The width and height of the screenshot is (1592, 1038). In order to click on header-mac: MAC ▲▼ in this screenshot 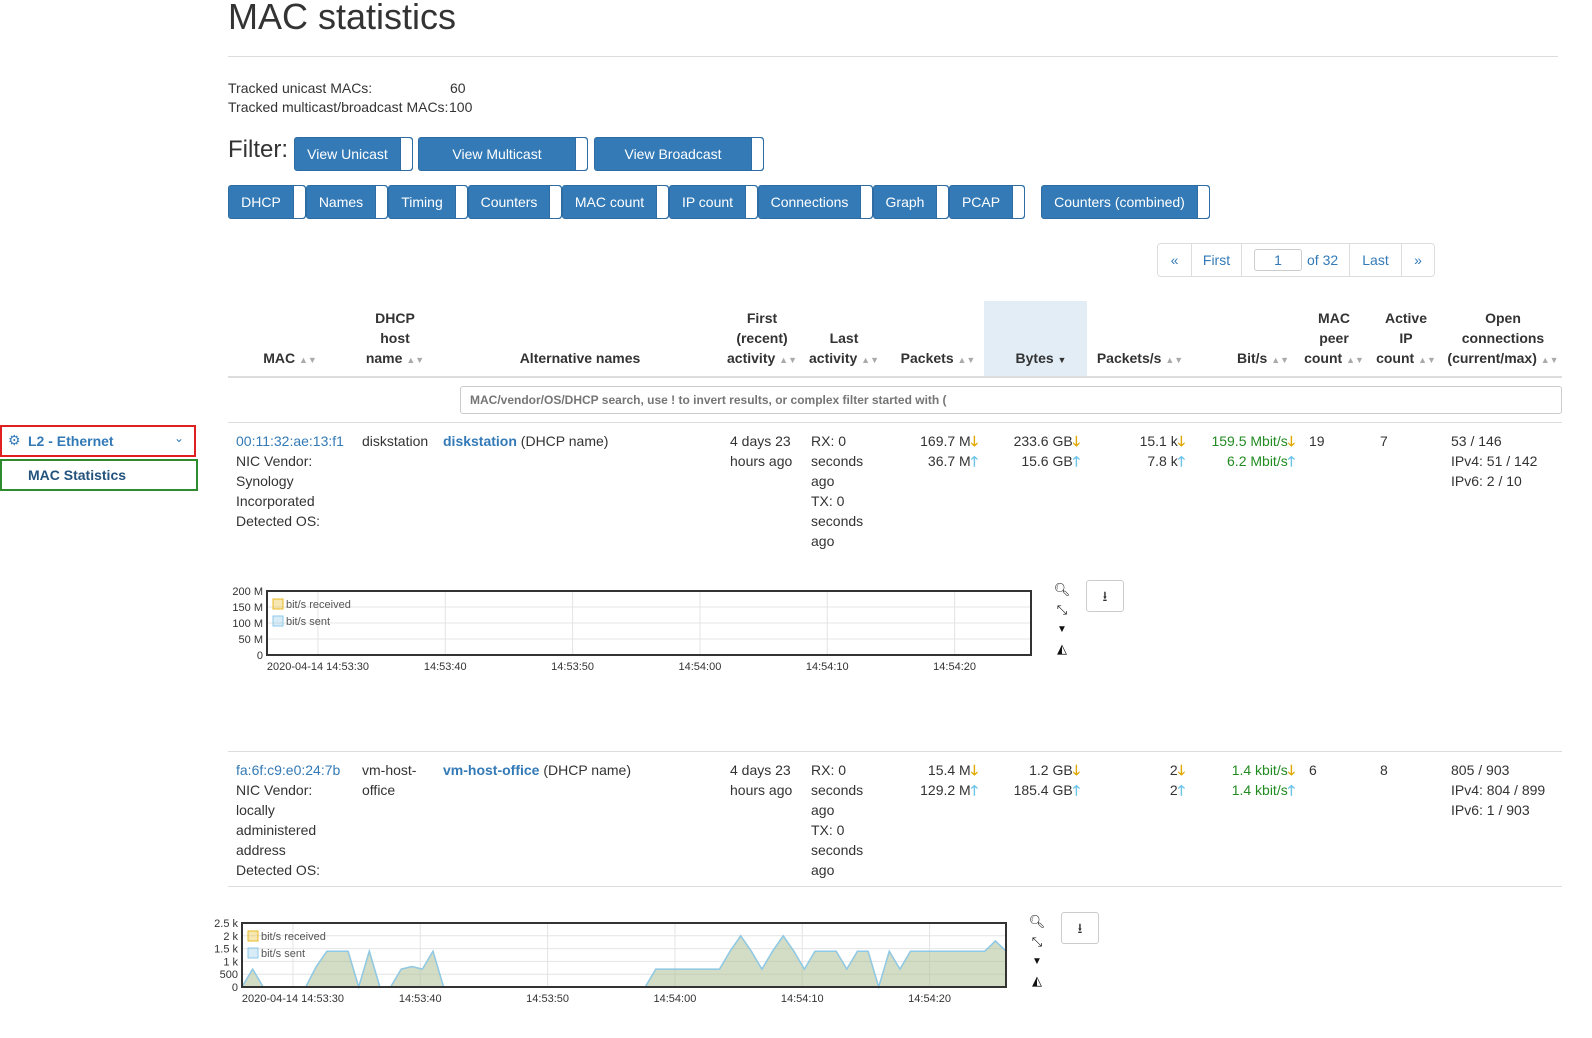, I will do `click(290, 359)`.